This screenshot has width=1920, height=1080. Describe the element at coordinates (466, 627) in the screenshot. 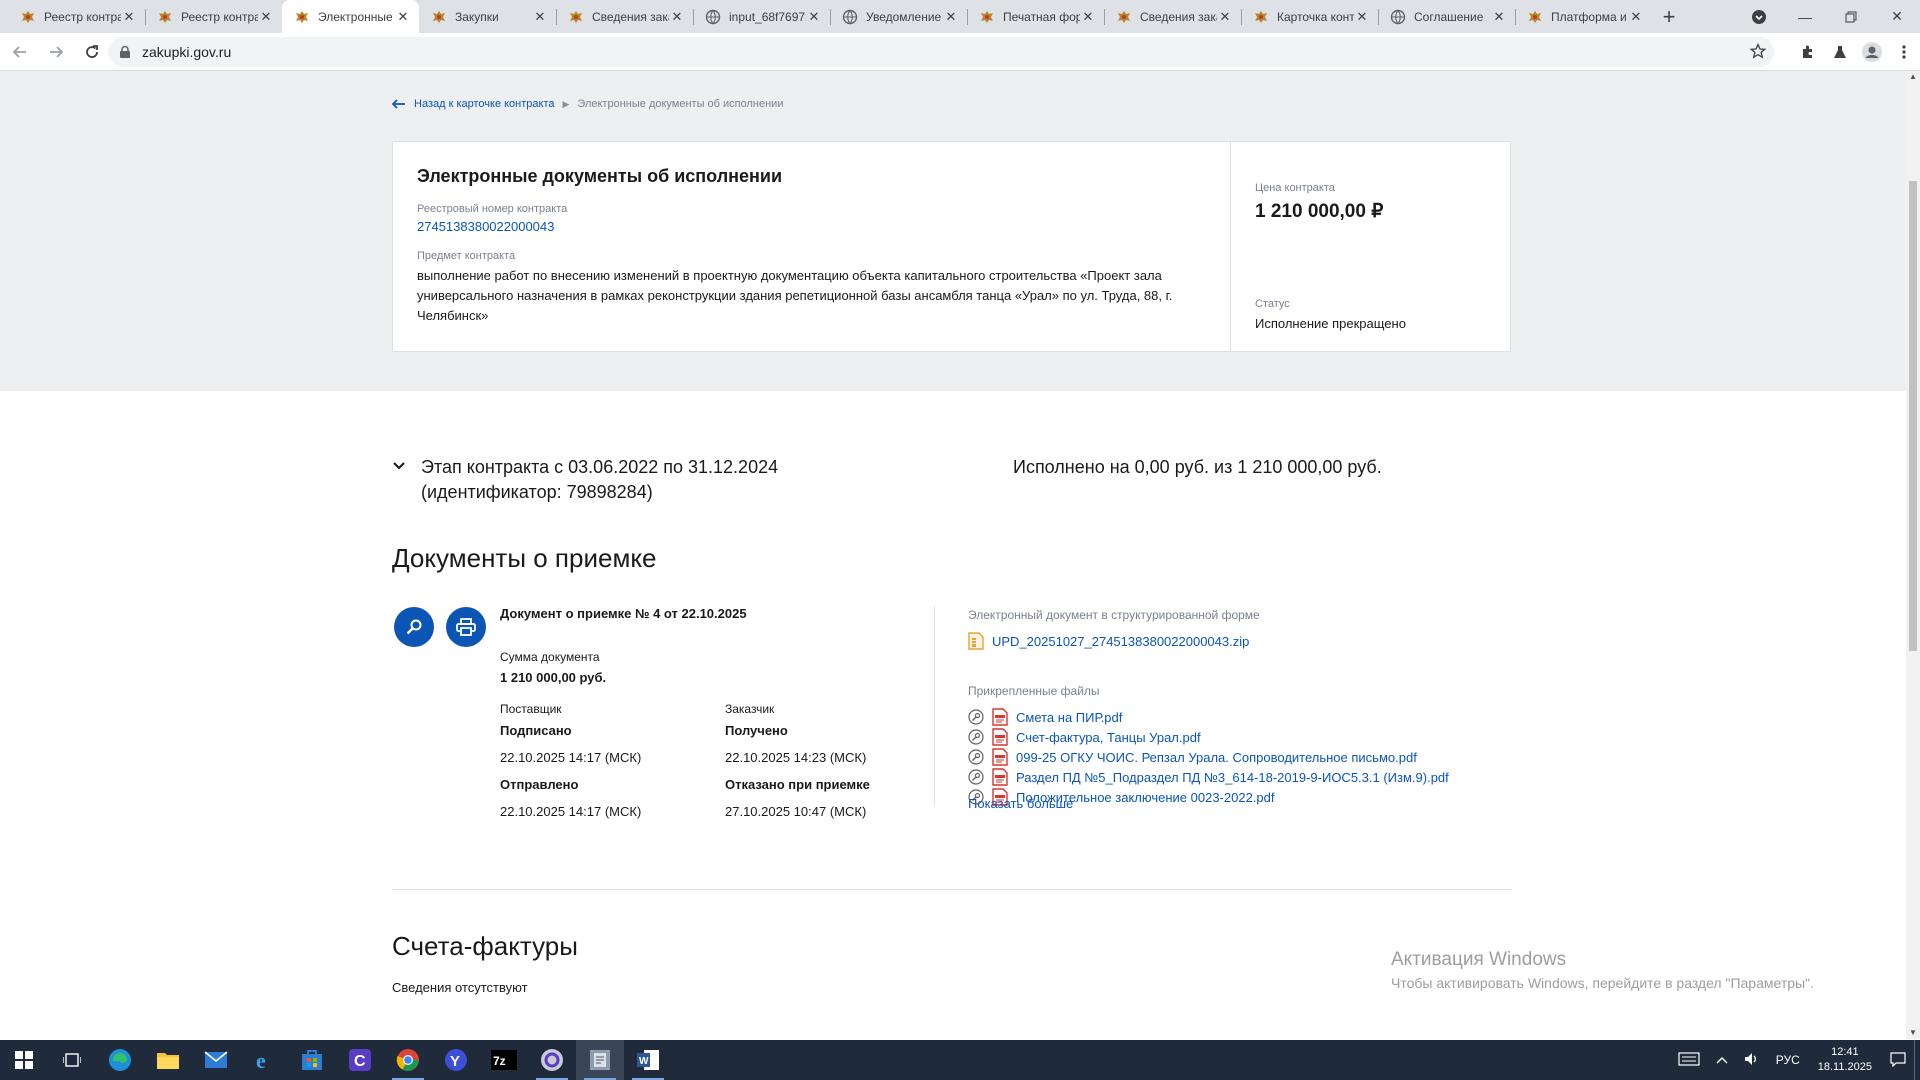

I see `print-document-button` at that location.